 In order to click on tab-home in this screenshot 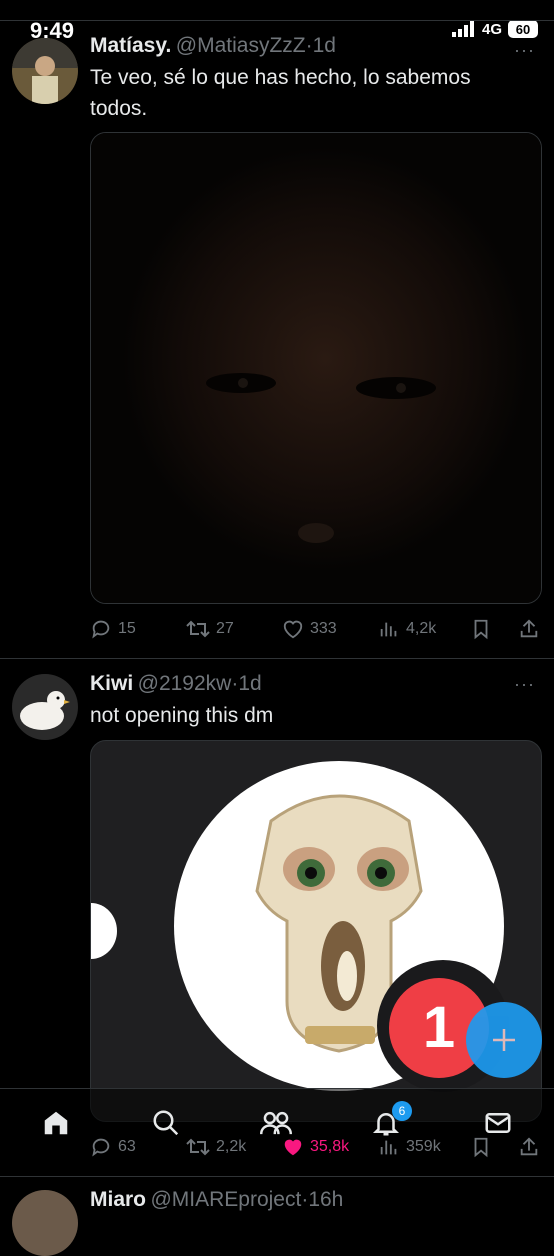, I will do `click(56, 1123)`.